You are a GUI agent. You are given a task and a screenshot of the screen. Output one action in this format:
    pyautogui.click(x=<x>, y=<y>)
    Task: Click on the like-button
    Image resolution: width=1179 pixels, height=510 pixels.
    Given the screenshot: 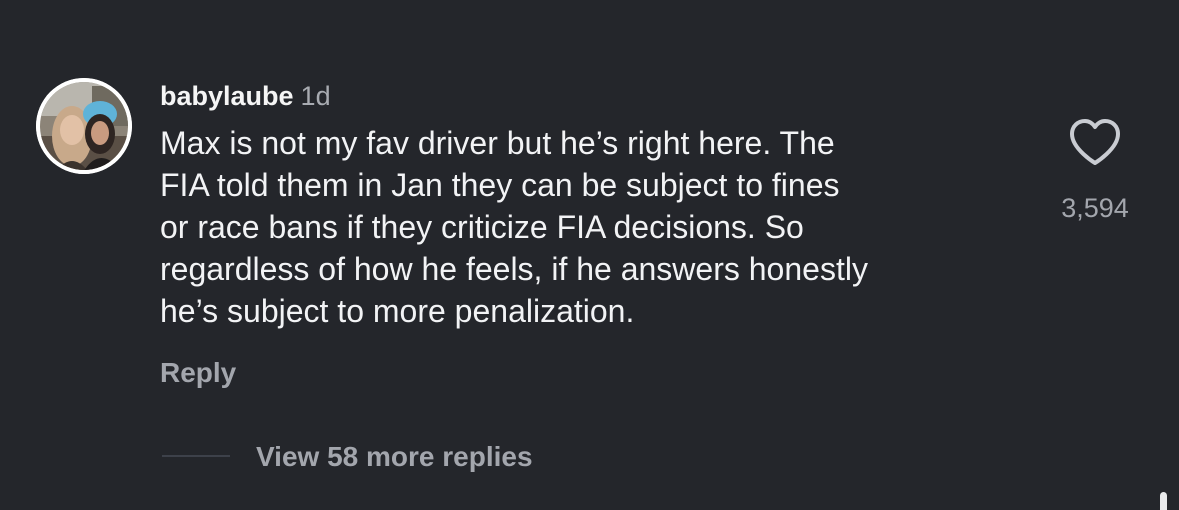 What is the action you would take?
    pyautogui.click(x=1095, y=143)
    